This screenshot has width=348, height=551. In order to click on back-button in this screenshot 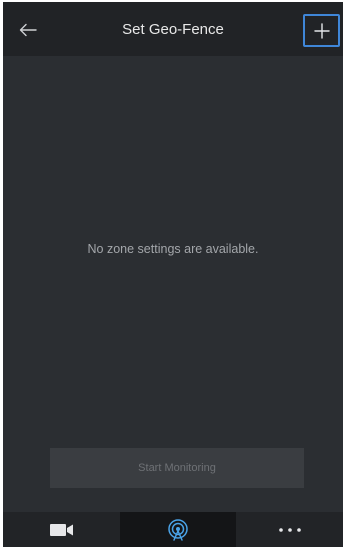, I will do `click(28, 30)`.